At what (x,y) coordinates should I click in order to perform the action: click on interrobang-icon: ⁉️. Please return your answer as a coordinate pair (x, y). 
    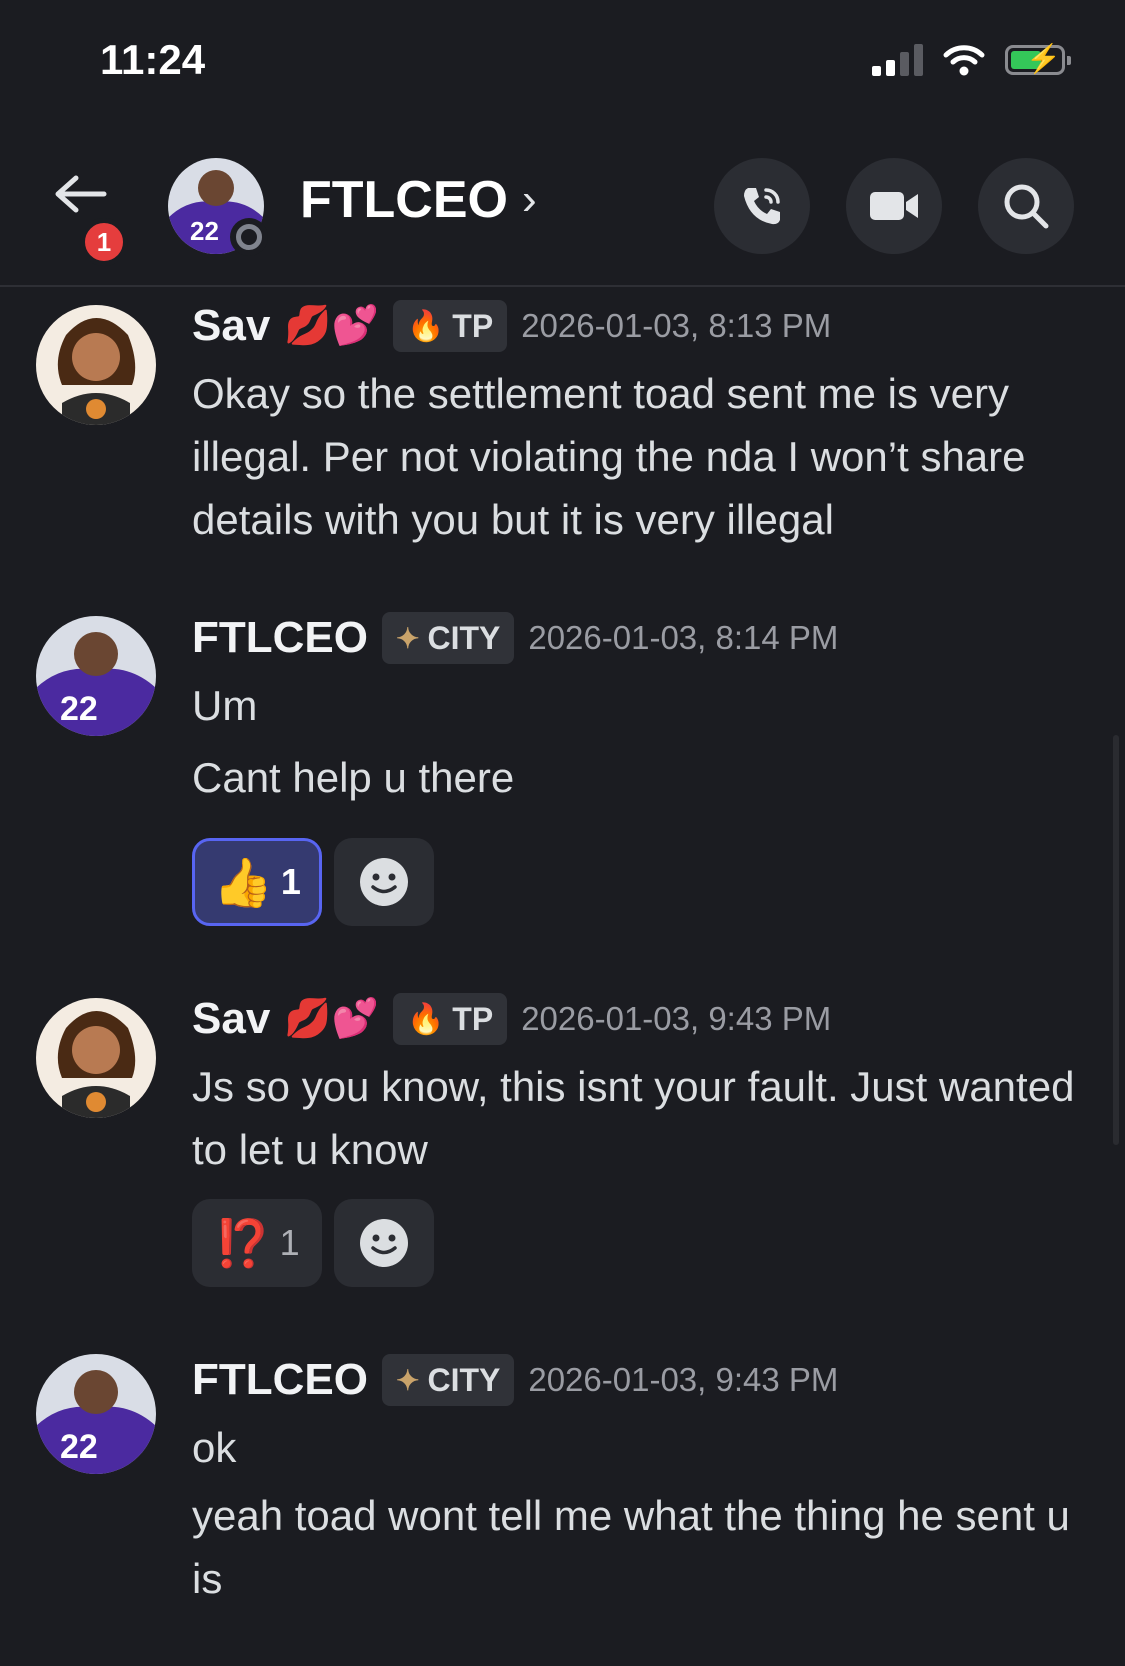
    Looking at the image, I should click on (243, 1242).